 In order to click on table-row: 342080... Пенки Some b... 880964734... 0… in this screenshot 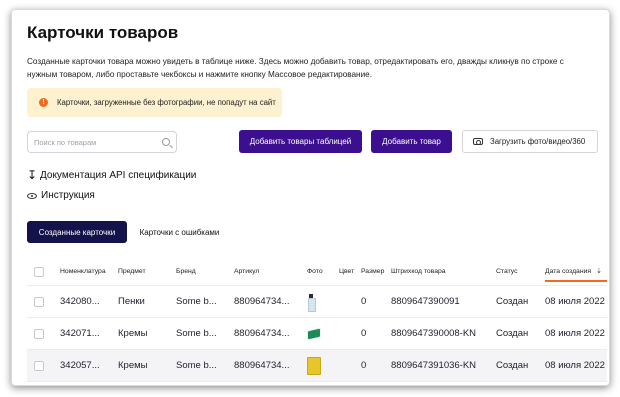, I will do `click(317, 302)`.